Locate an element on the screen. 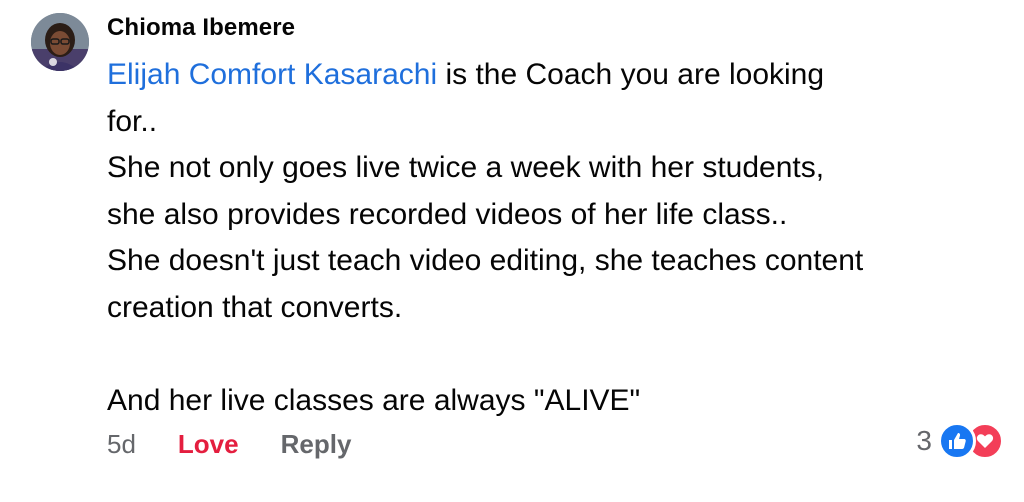  avatar-photo is located at coordinates (60, 42).